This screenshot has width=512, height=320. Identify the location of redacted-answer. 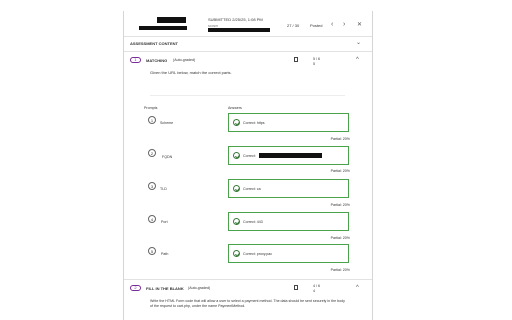
(290, 155).